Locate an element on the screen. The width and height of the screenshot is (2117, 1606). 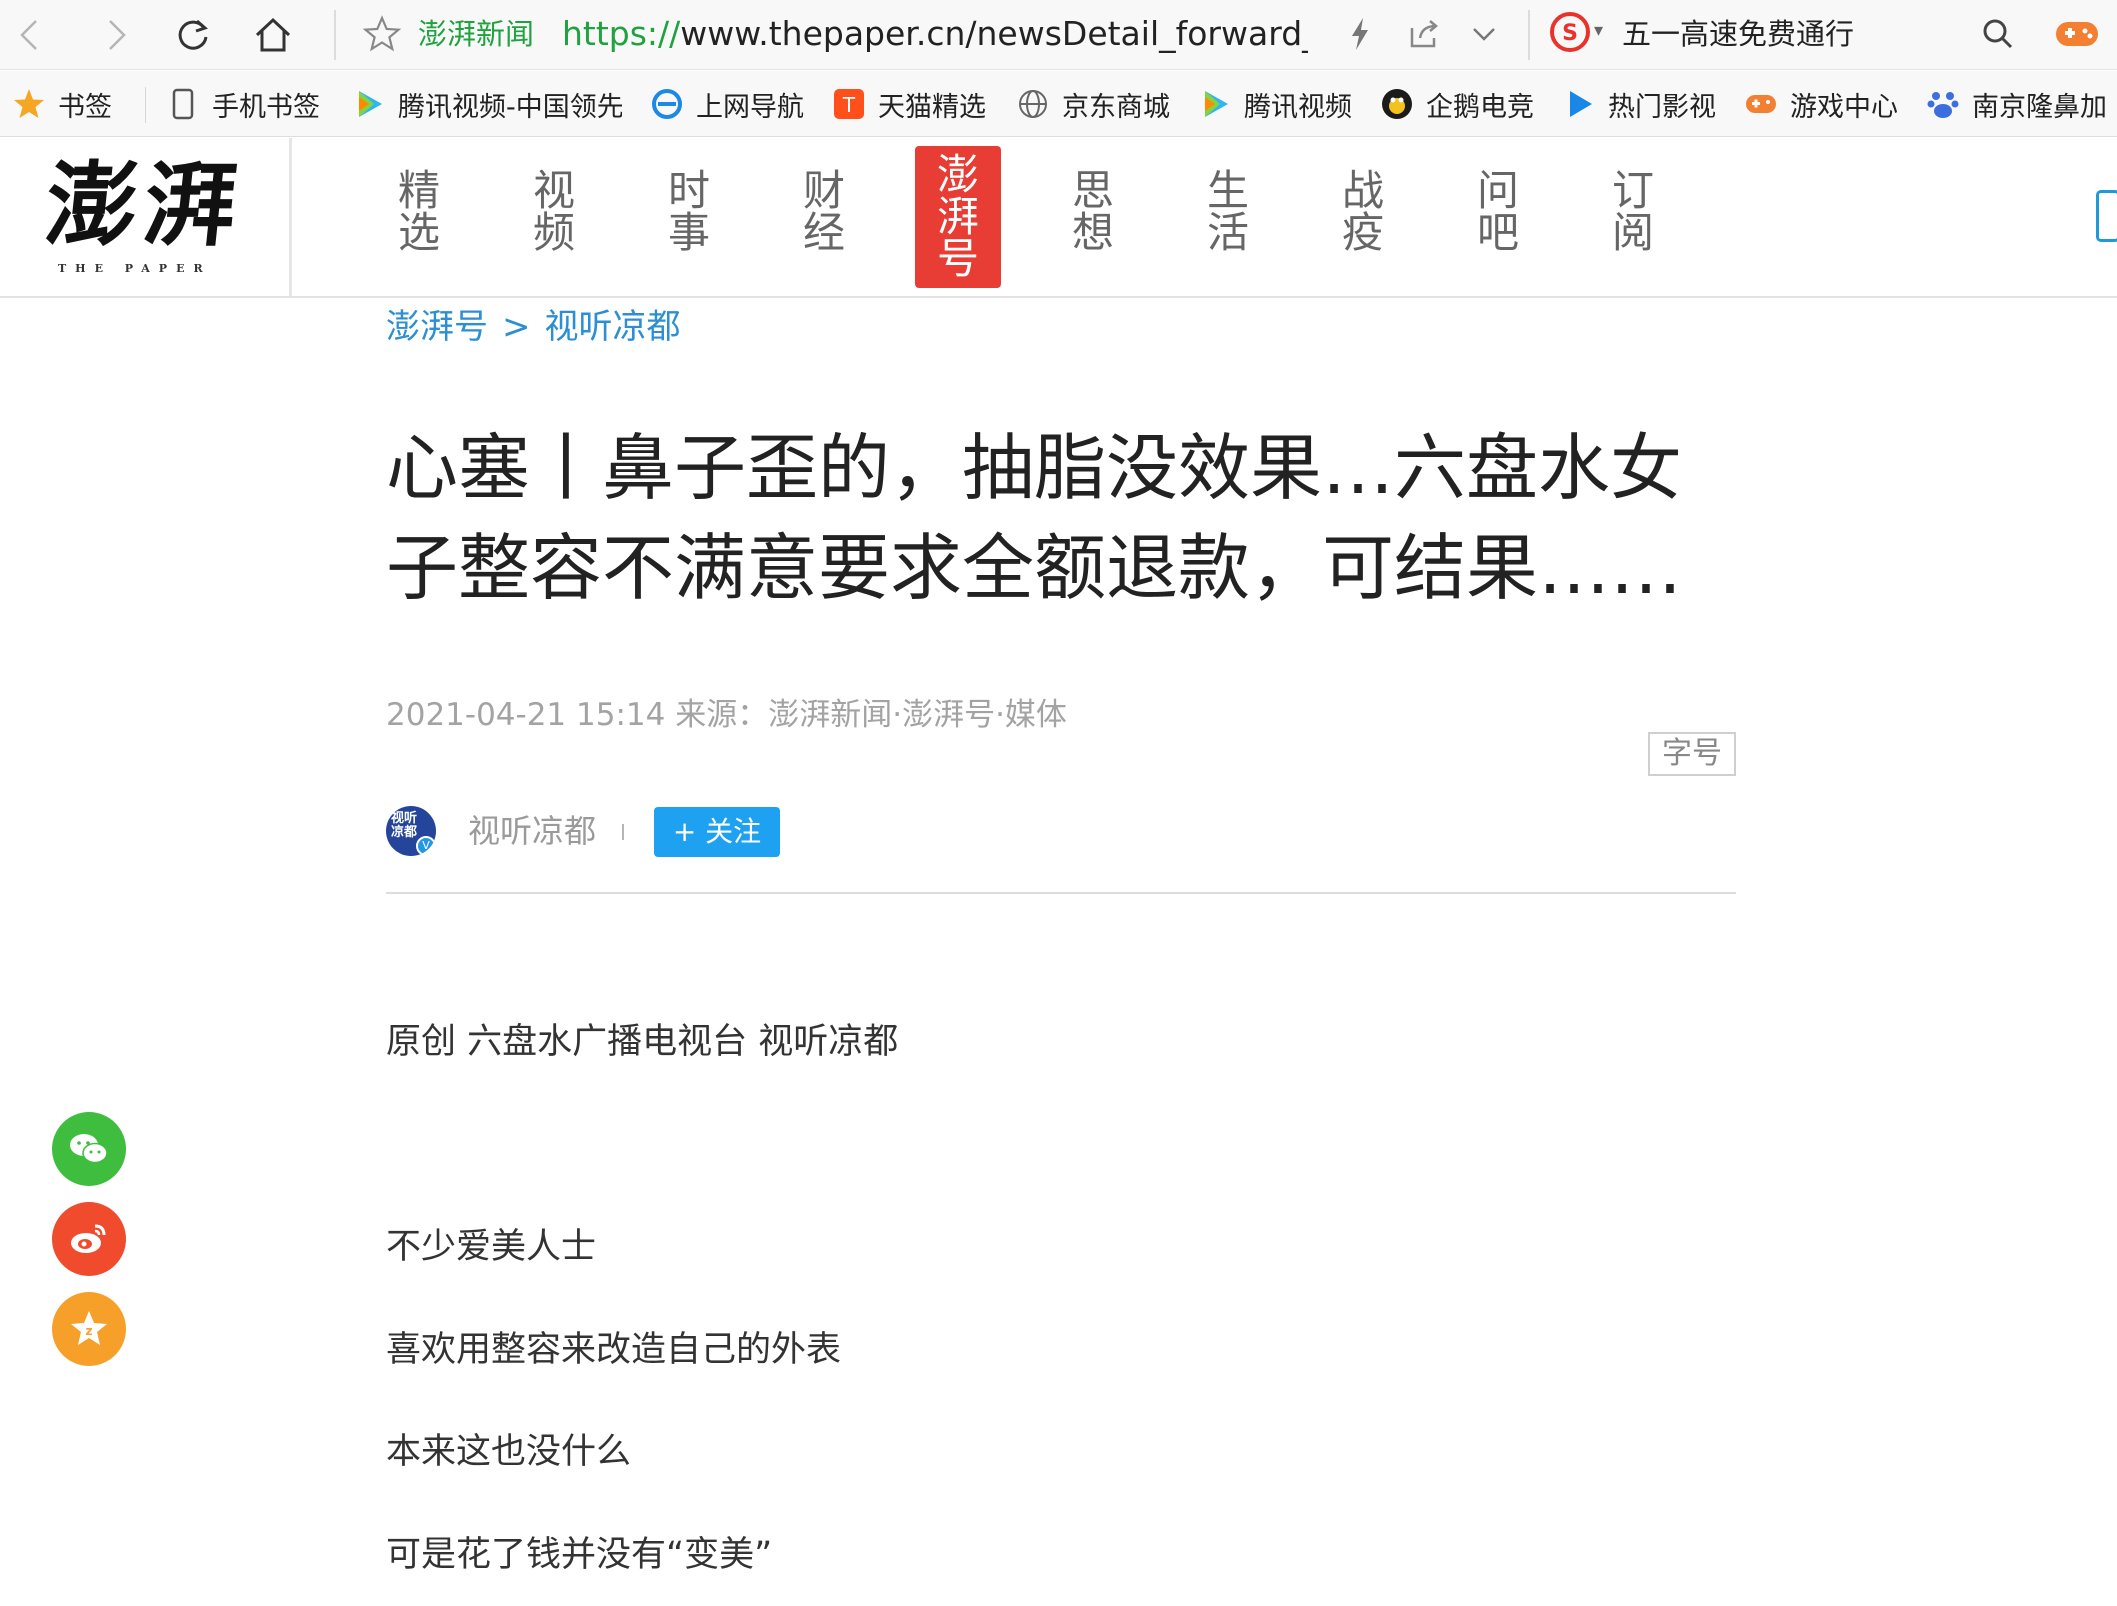
breadcrumb: 澎湃号 > 视听凉都 is located at coordinates (533, 327).